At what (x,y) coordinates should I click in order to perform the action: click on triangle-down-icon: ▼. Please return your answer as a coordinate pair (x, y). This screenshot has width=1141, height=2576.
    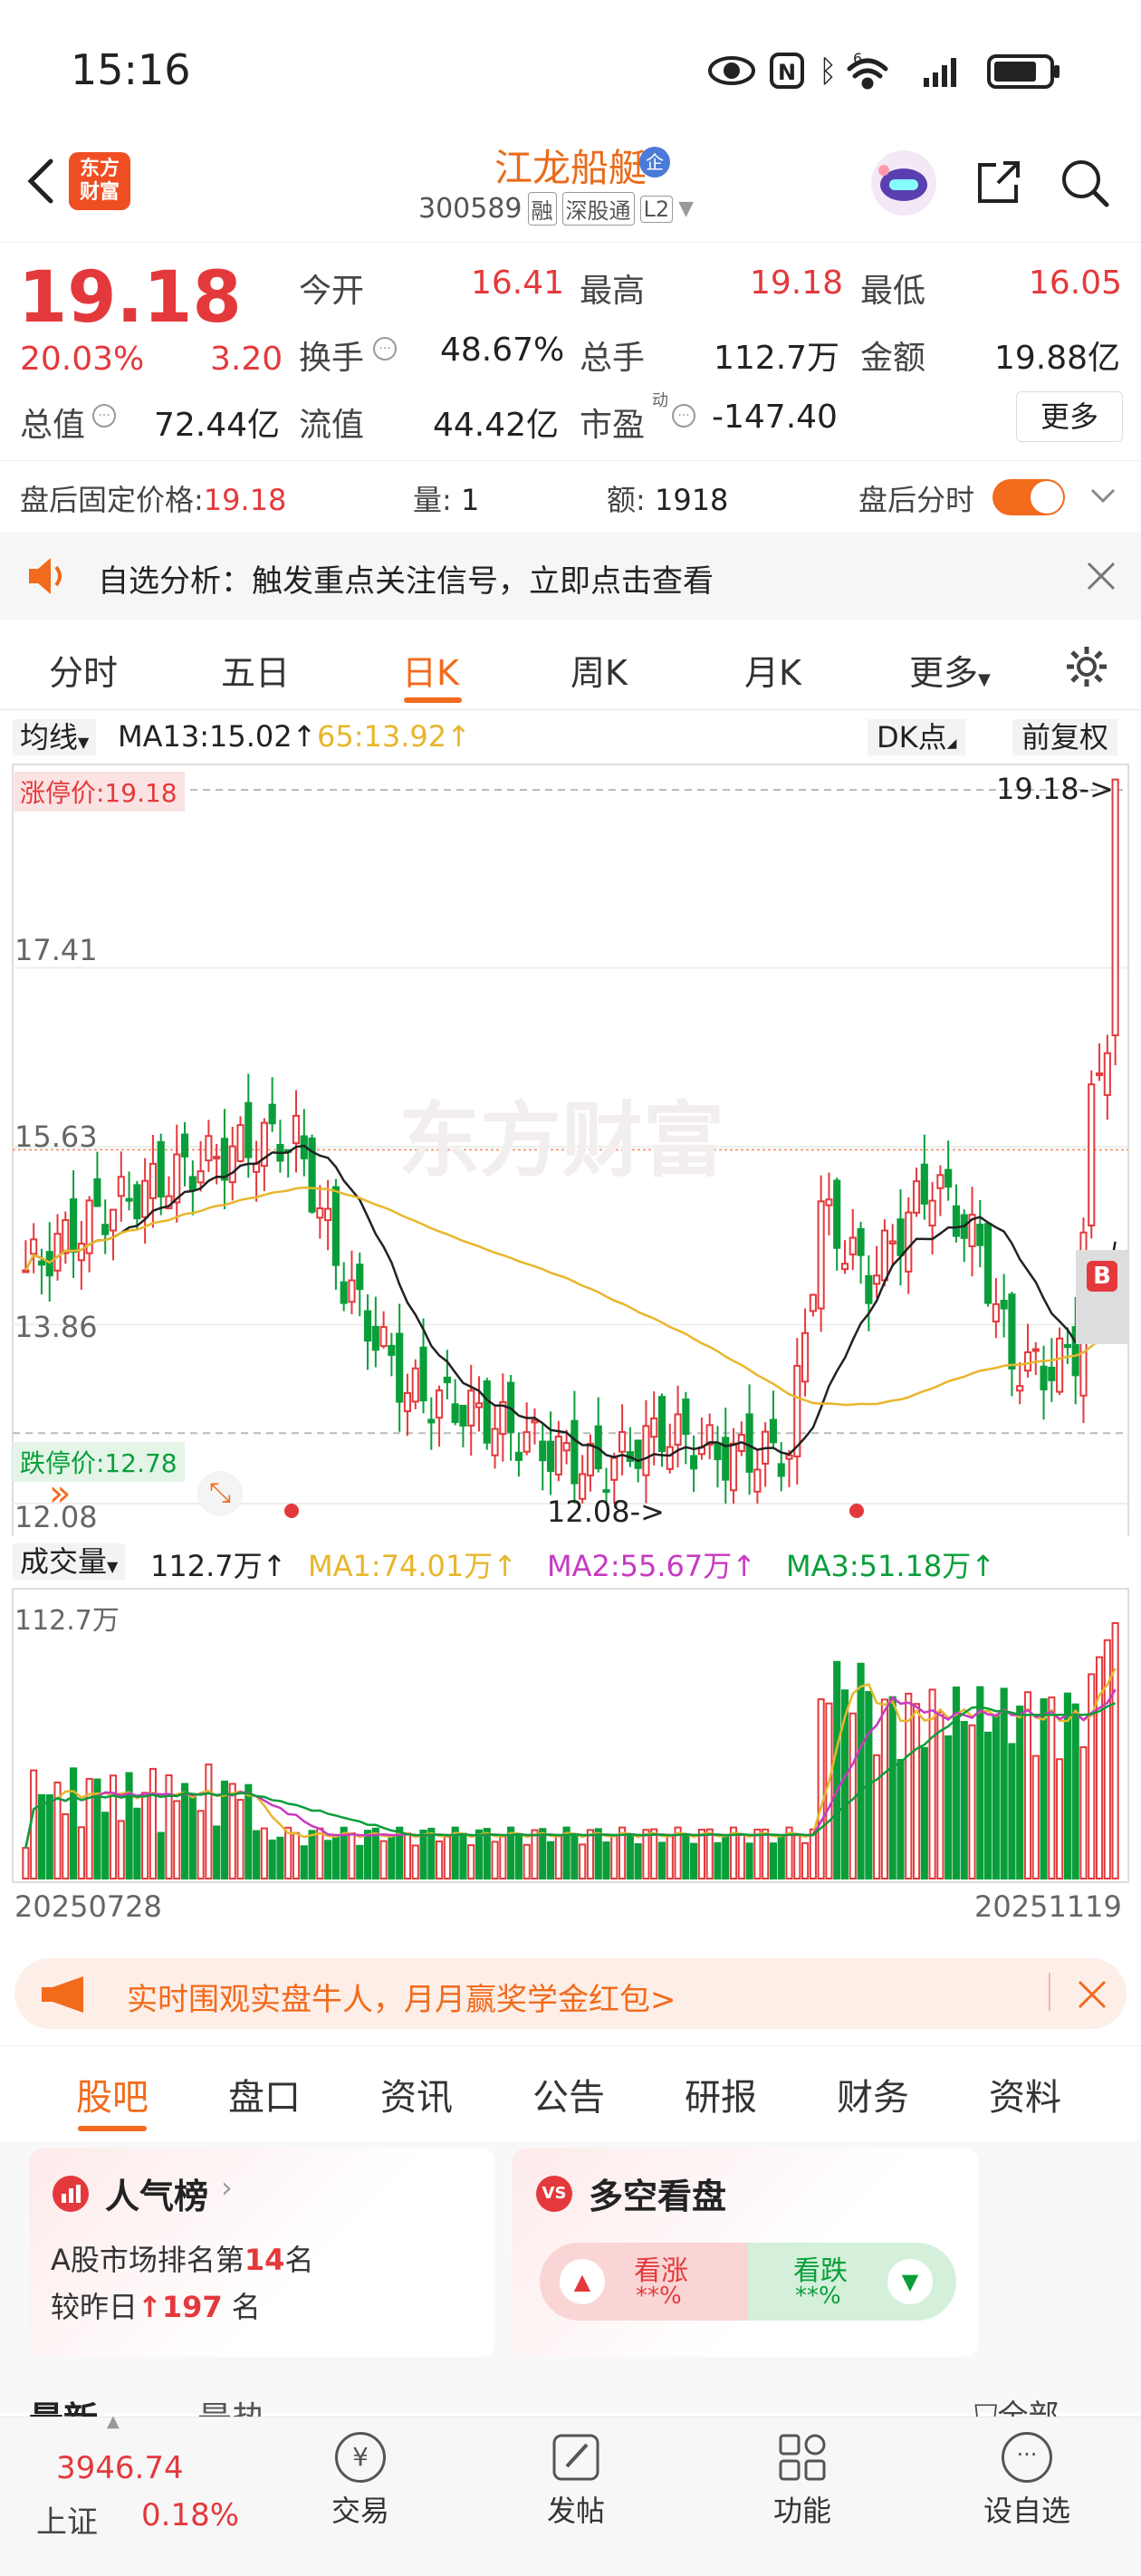
    Looking at the image, I should click on (910, 2281).